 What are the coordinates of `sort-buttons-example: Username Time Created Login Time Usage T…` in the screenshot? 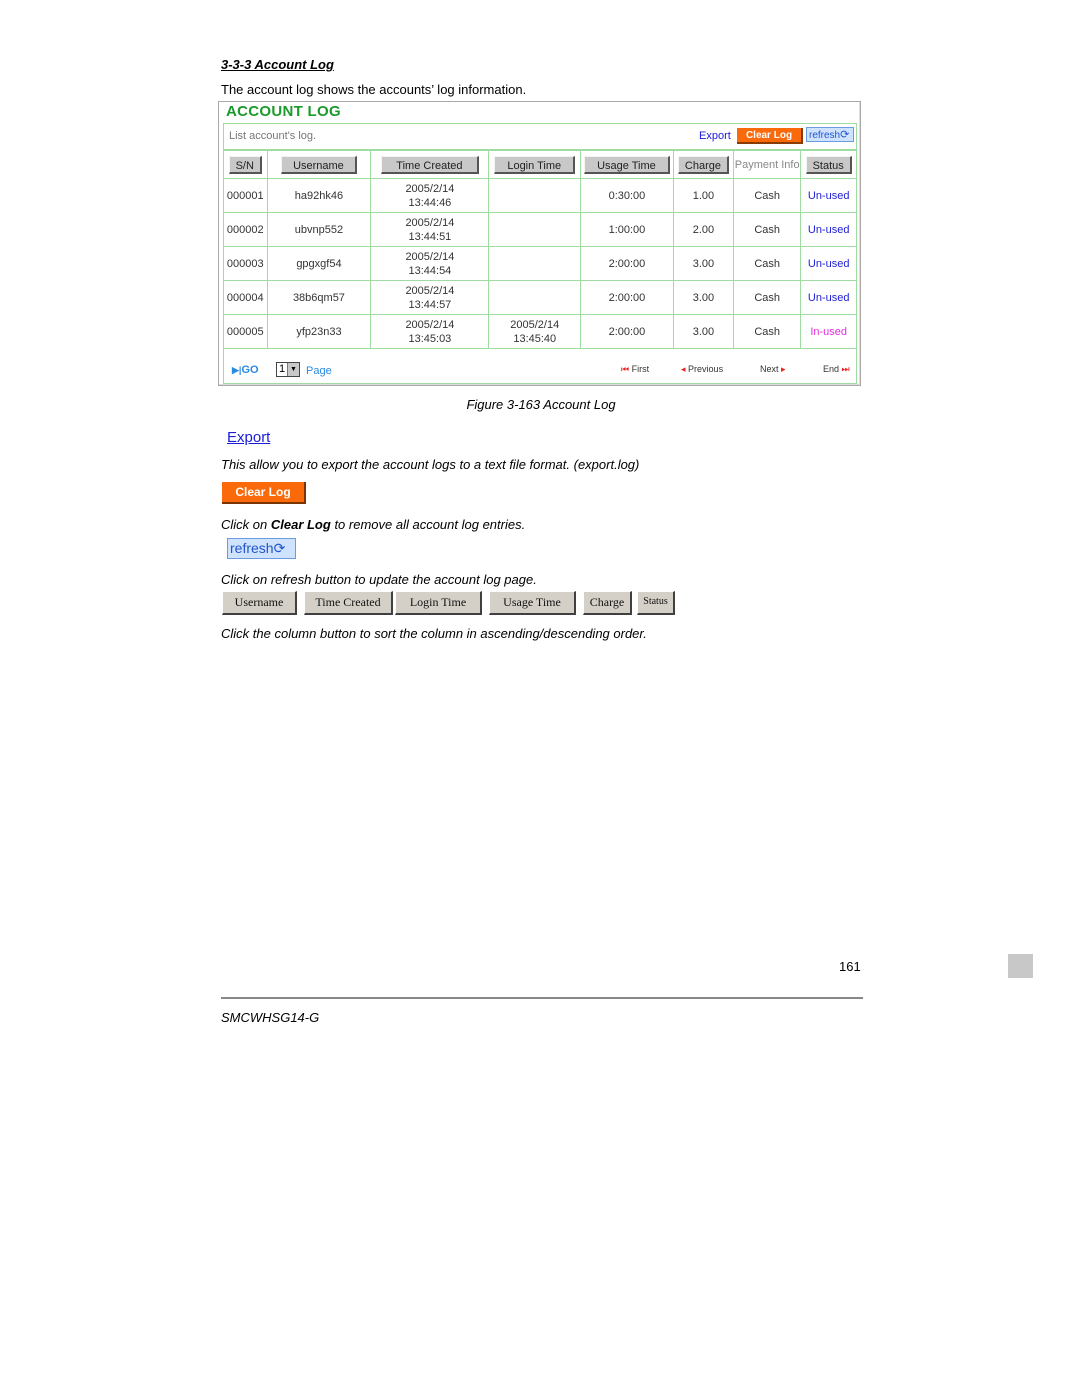 It's located at (452, 603).